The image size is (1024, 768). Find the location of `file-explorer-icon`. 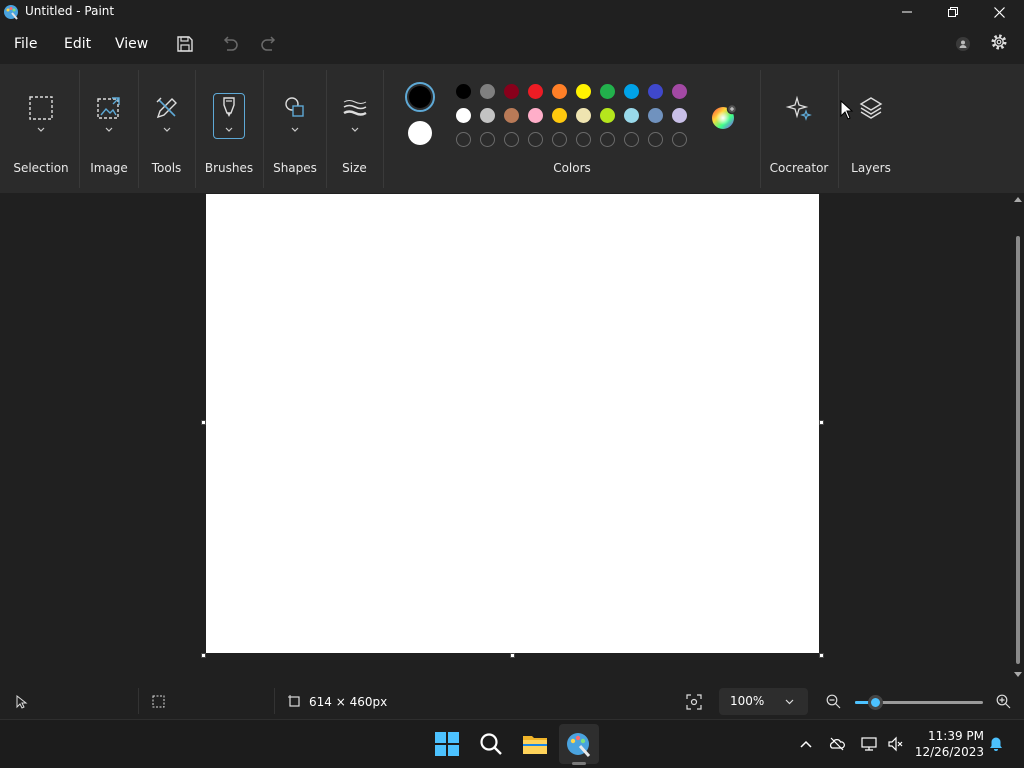

file-explorer-icon is located at coordinates (535, 744).